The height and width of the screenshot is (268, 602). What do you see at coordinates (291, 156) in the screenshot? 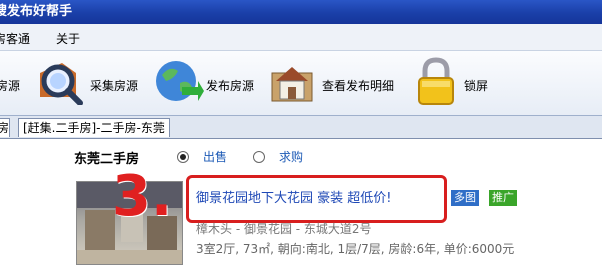
I see `radio-buy-label: 求购` at bounding box center [291, 156].